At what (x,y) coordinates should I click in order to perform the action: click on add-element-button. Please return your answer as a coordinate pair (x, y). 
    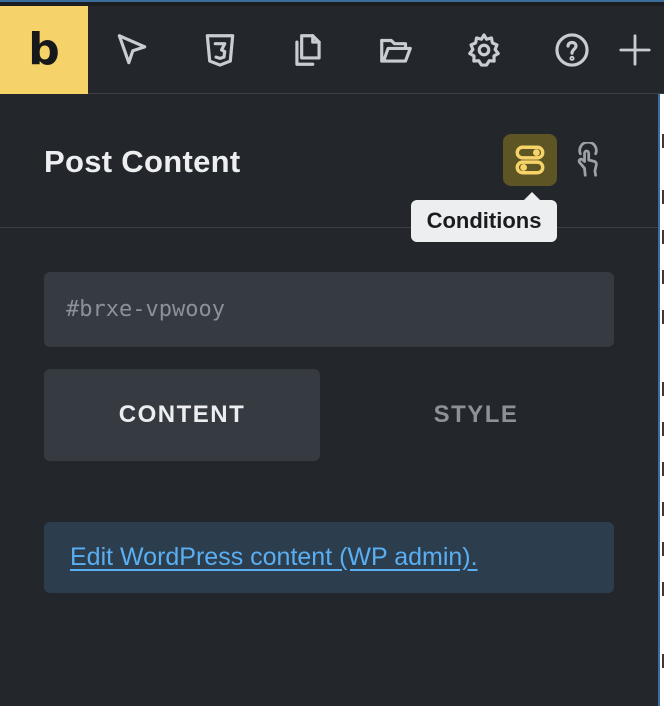
    Looking at the image, I should click on (634, 50).